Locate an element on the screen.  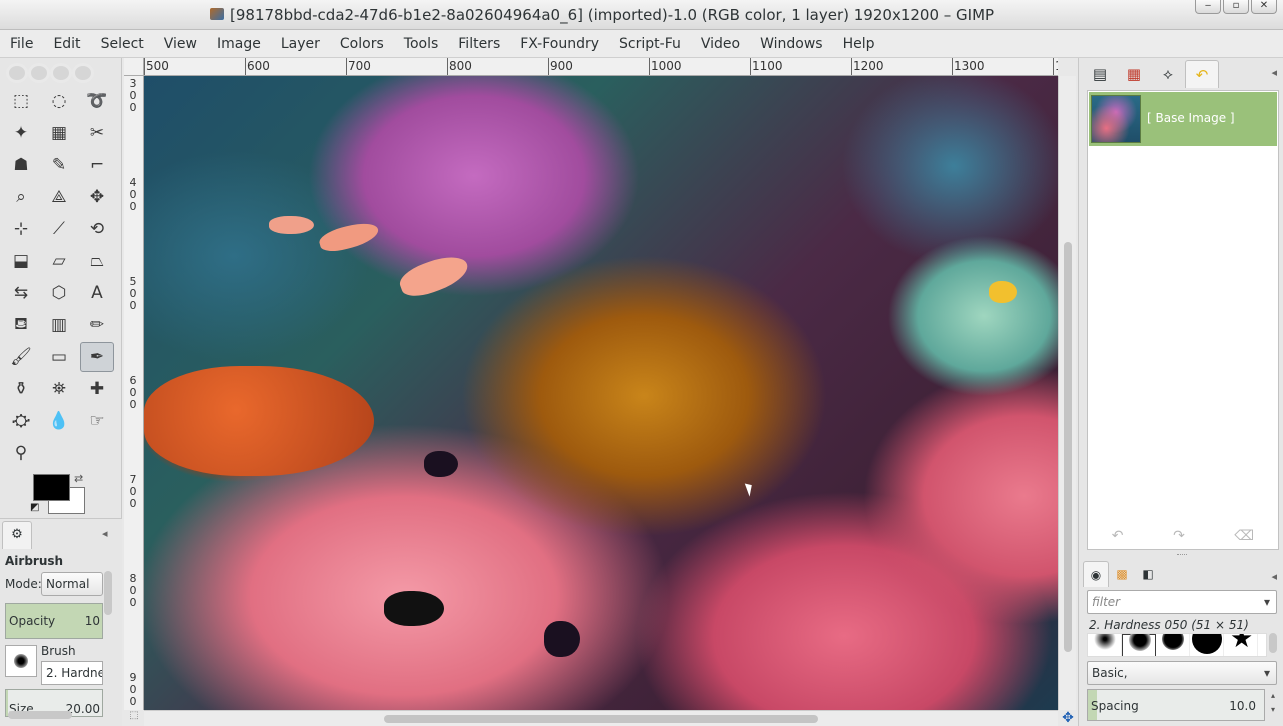
rect-select-tool: ⬚ is located at coordinates (21, 101).